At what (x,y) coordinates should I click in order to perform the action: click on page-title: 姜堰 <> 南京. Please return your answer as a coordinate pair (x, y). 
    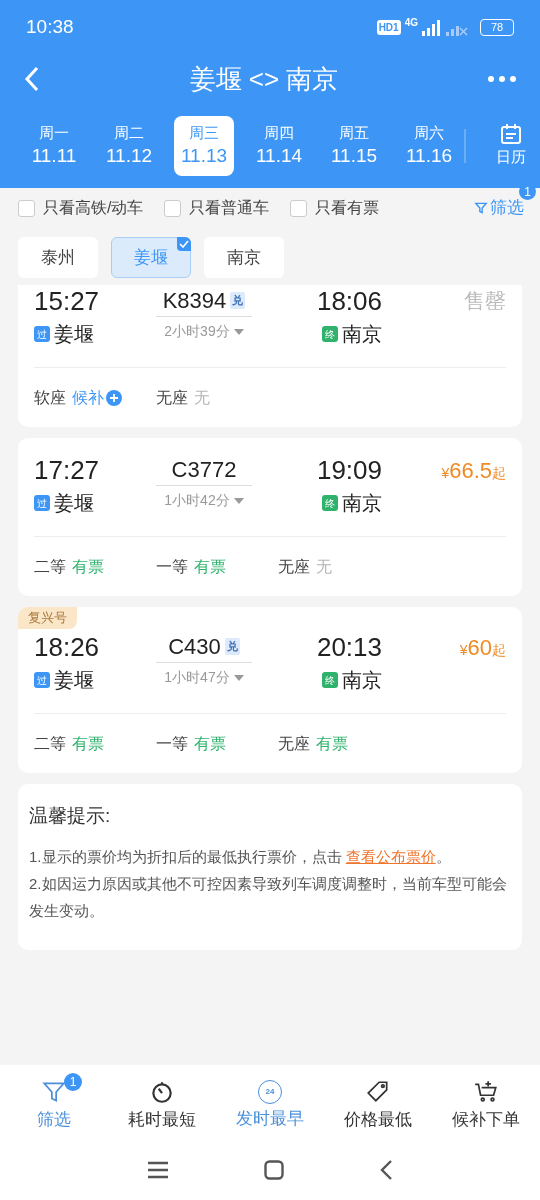
    Looking at the image, I should click on (264, 79).